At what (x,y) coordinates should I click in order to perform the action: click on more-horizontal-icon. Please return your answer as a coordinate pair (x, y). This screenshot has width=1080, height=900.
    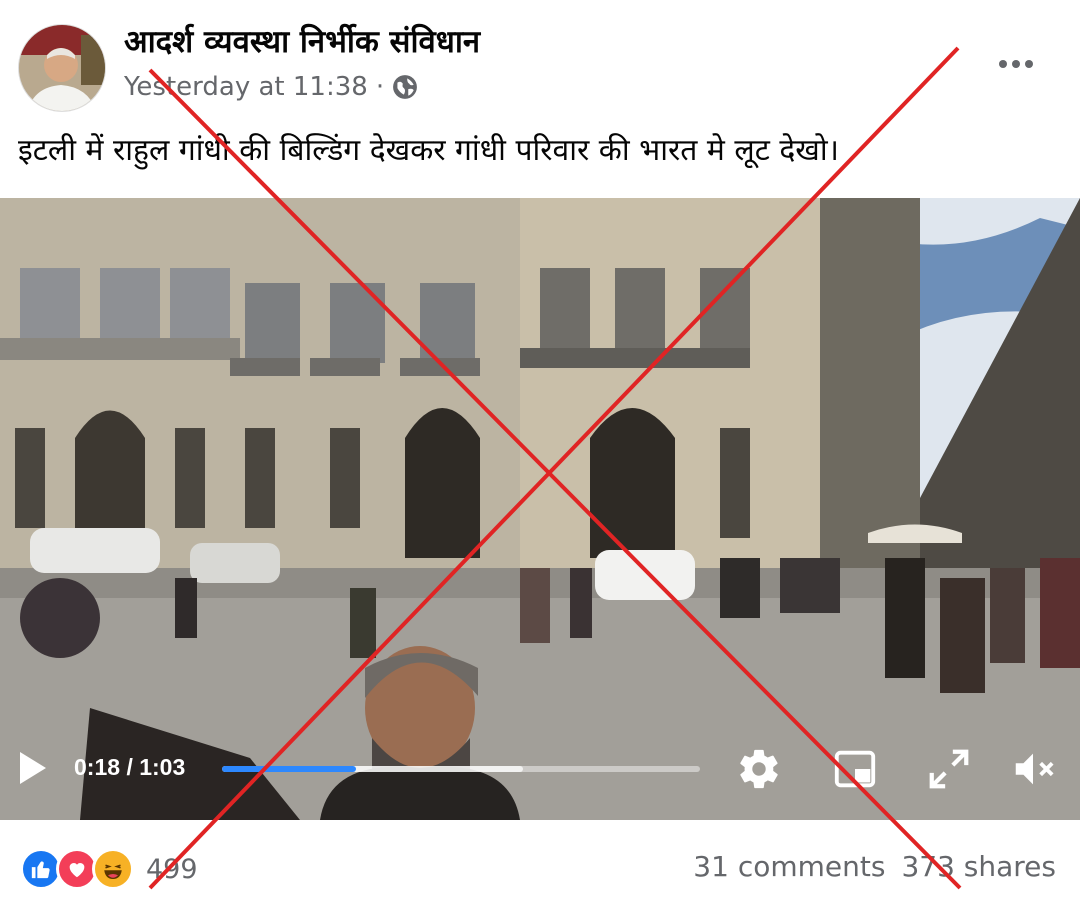
    Looking at the image, I should click on (1003, 64).